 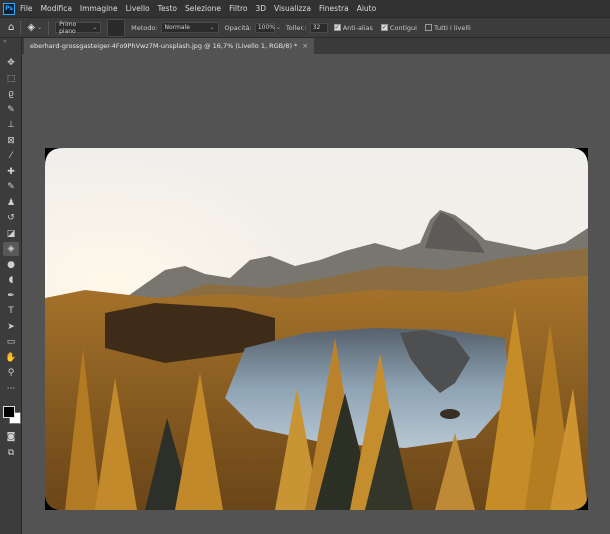 I want to click on eraser-tool: ◪, so click(x=11, y=234).